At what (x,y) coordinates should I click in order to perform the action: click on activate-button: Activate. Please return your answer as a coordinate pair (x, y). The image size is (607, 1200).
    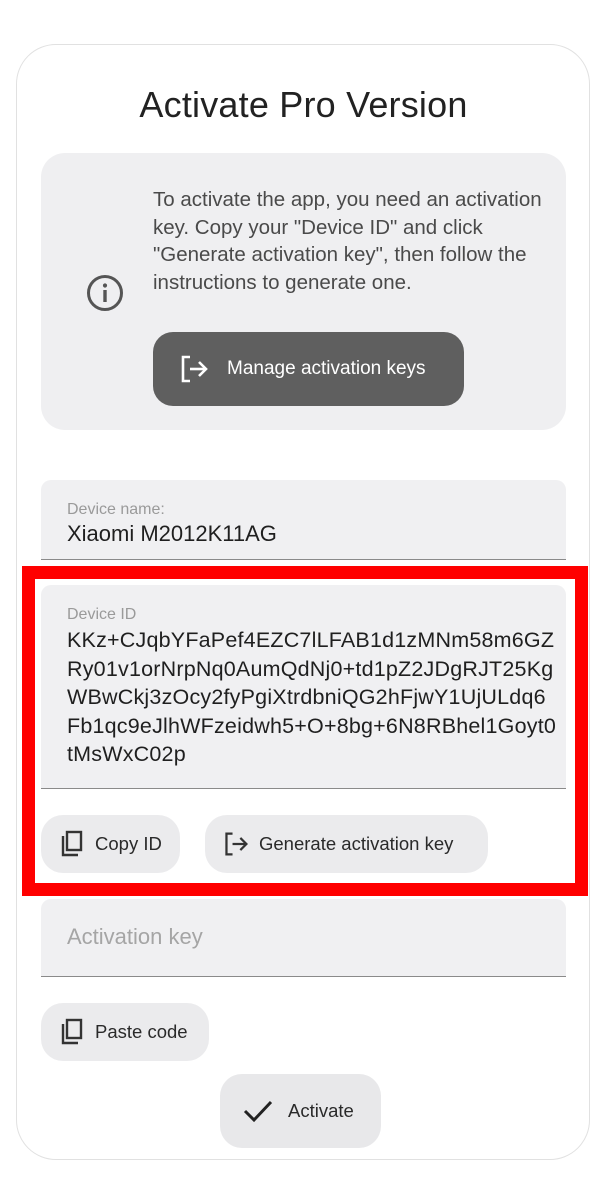
    Looking at the image, I should click on (300, 1111).